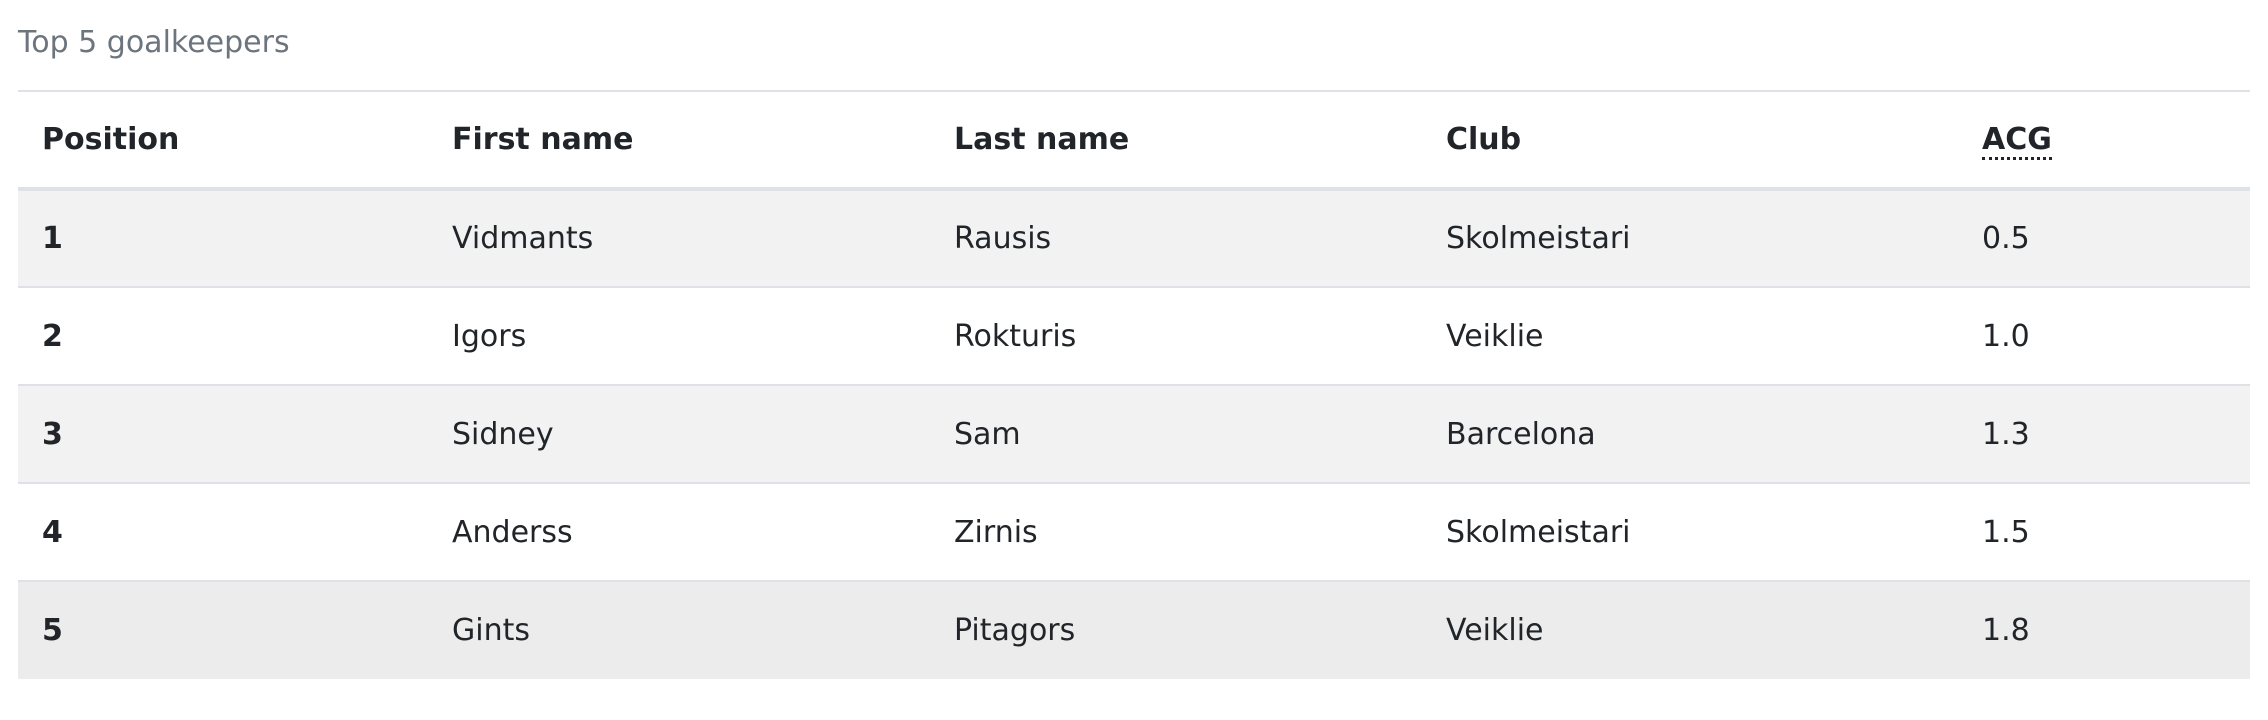  I want to click on header-club: Club, so click(1484, 139).